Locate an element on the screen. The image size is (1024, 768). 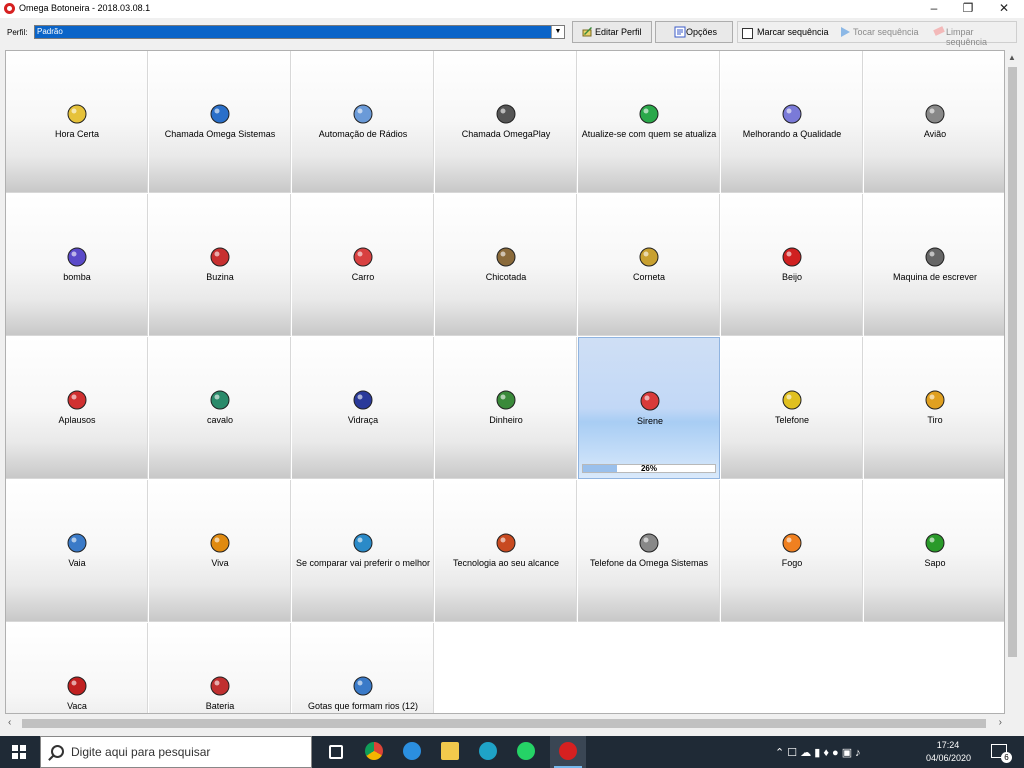
notifications-icon: 6 is located at coordinates (1001, 753).